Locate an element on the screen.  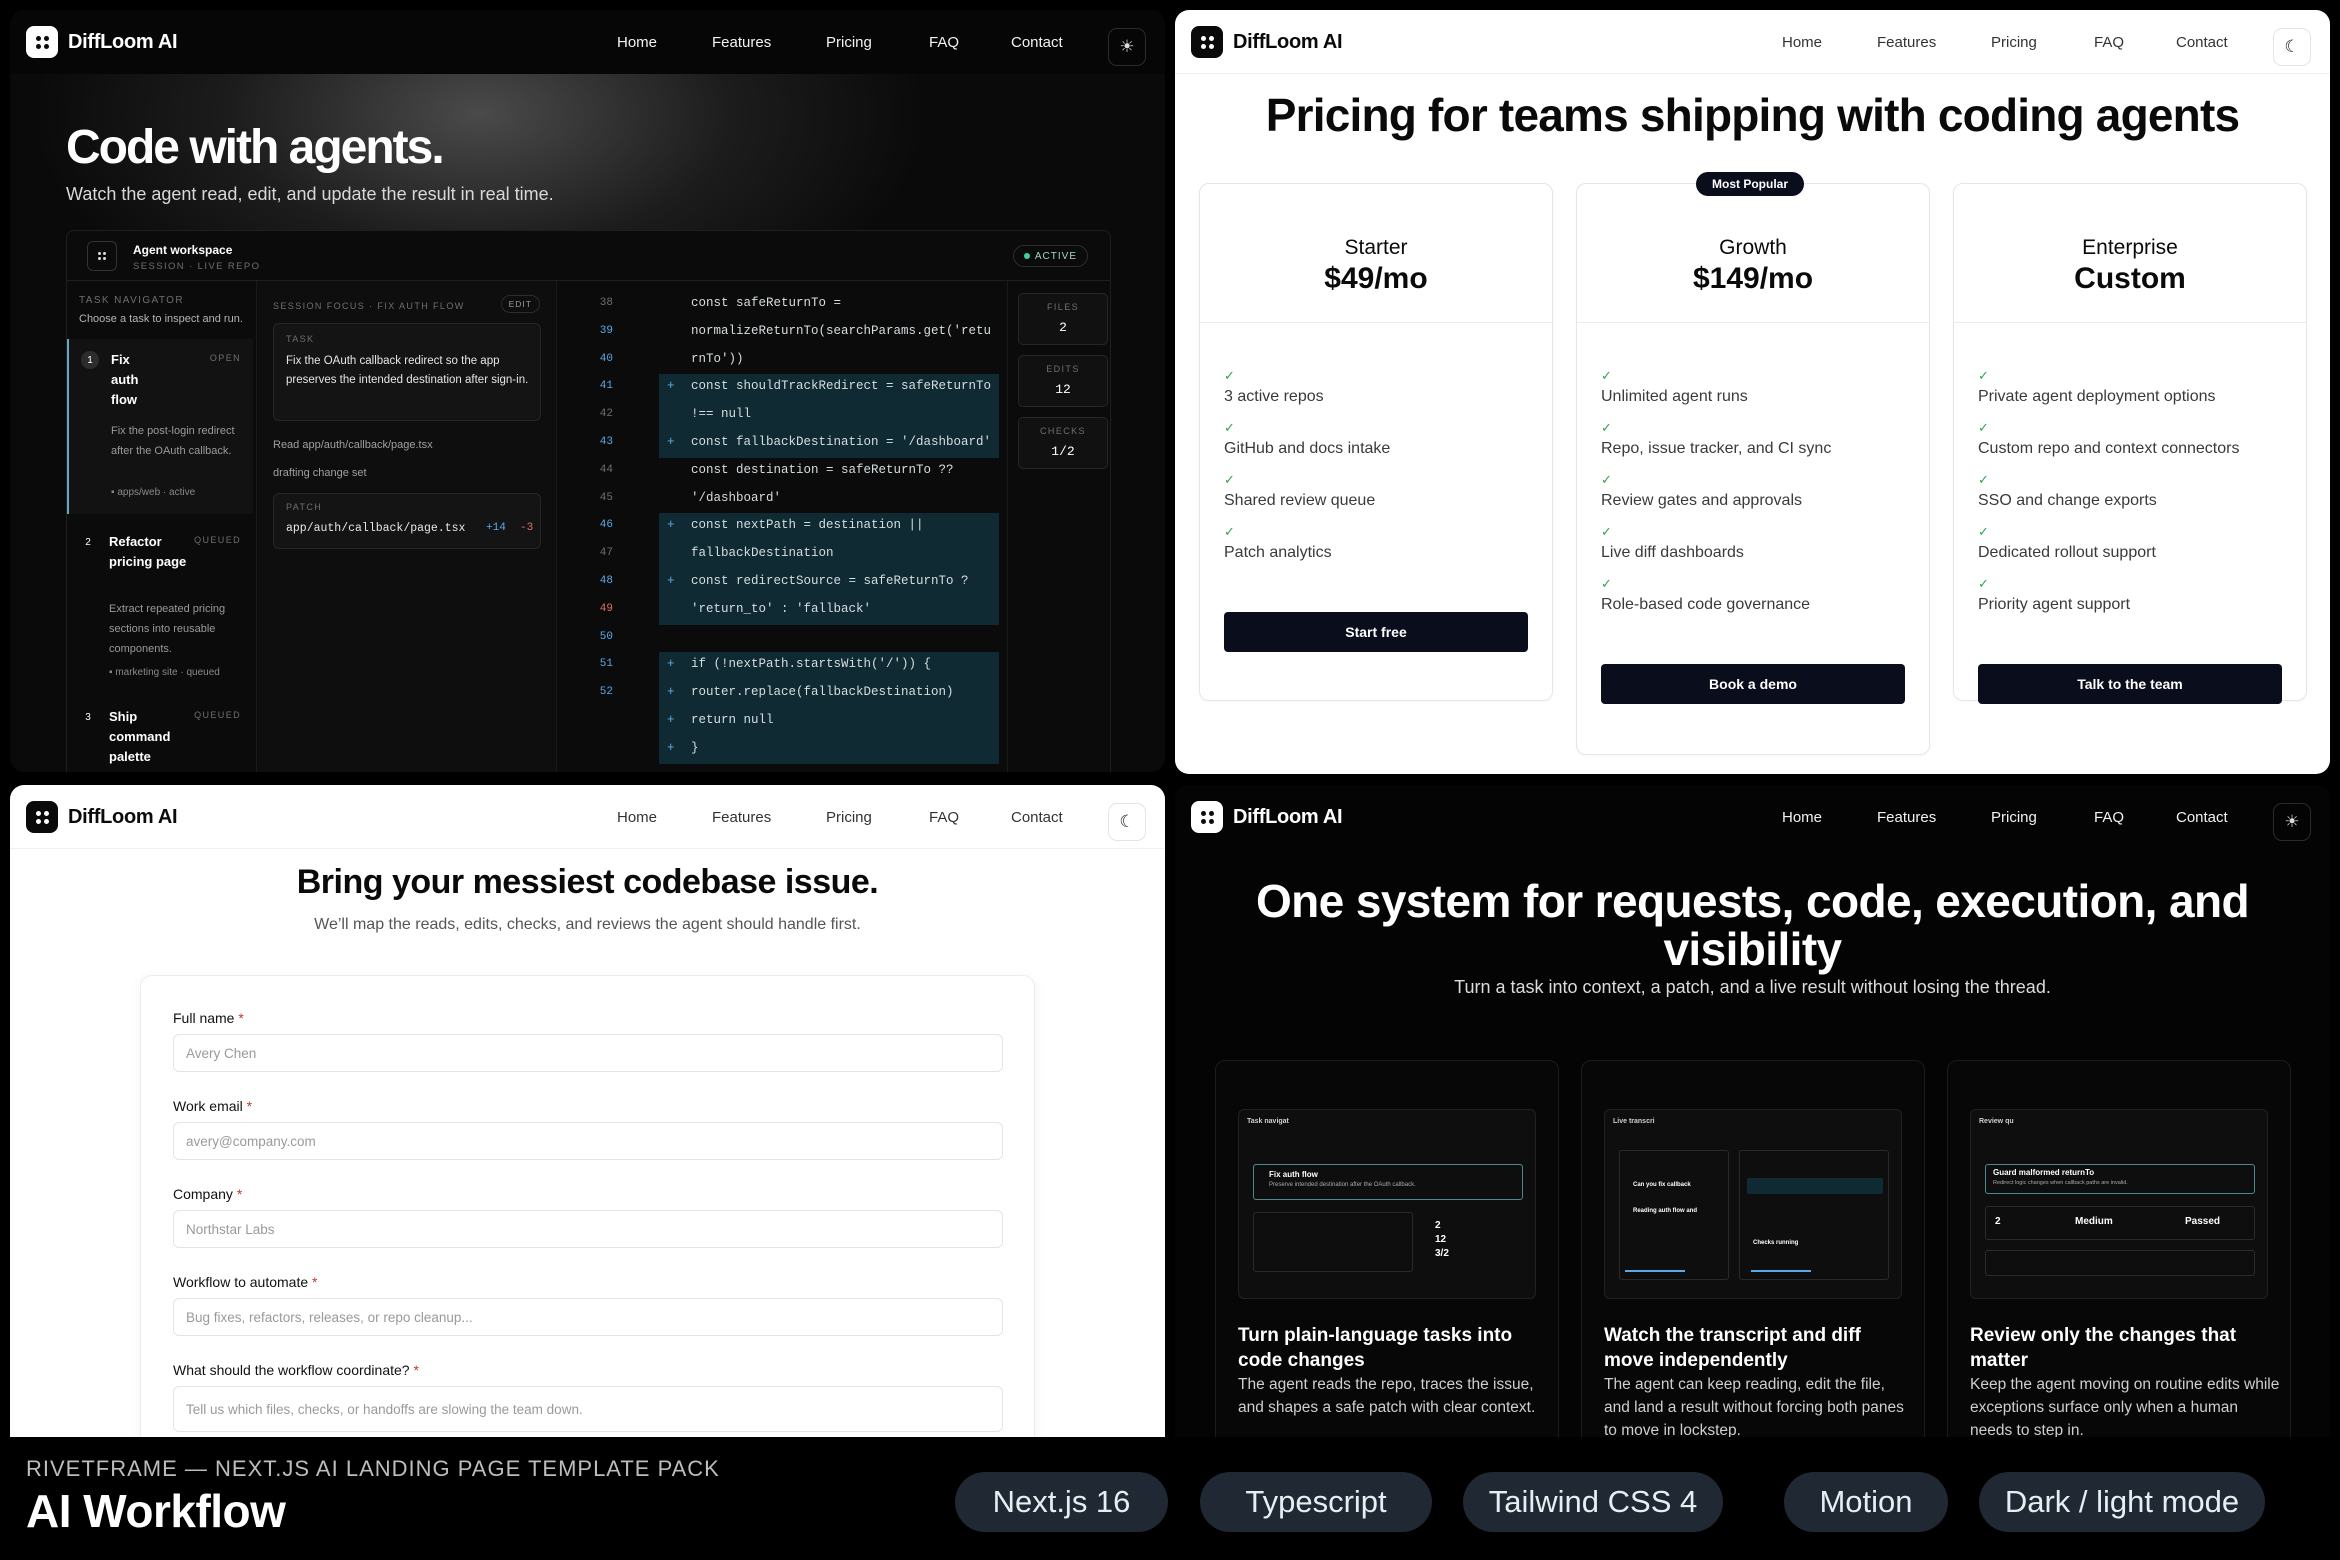
task-item-3: 3 Ship command palette QUEUED is located at coordinates (160, 734).